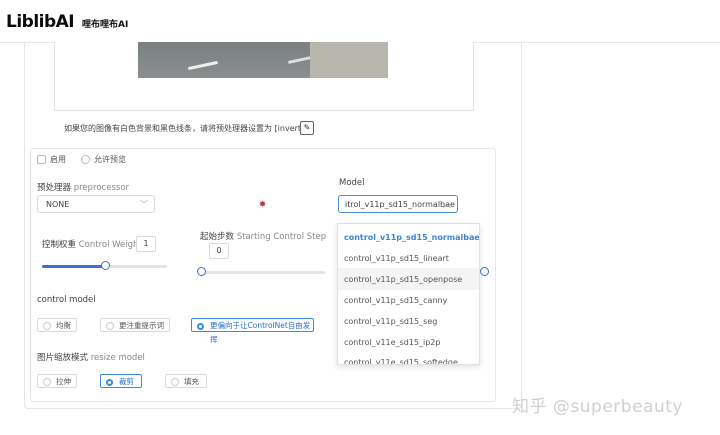  I want to click on resize-model-label: 图片缩放模式 resize model, so click(91, 358).